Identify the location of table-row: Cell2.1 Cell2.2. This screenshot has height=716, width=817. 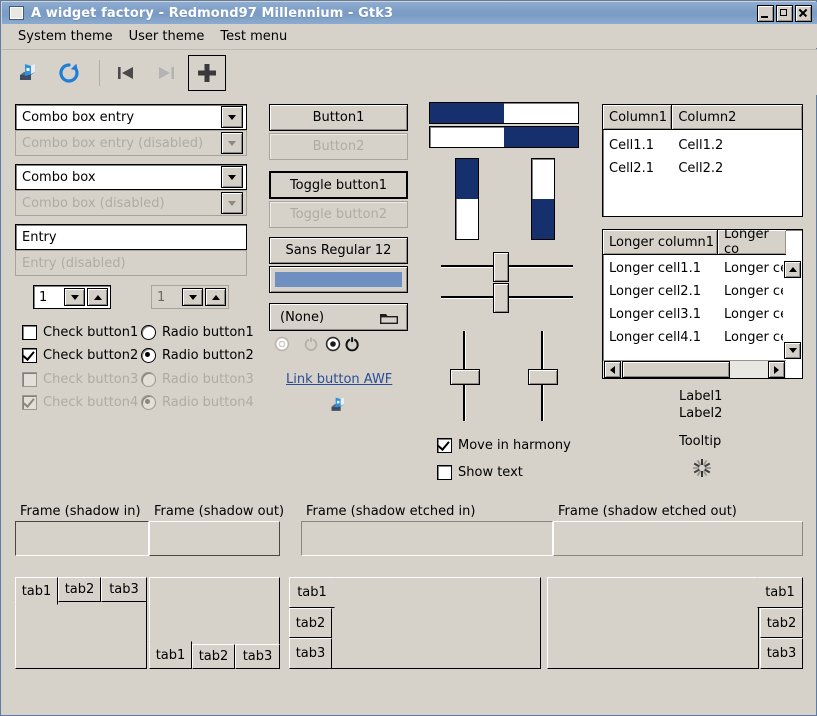
(702, 168).